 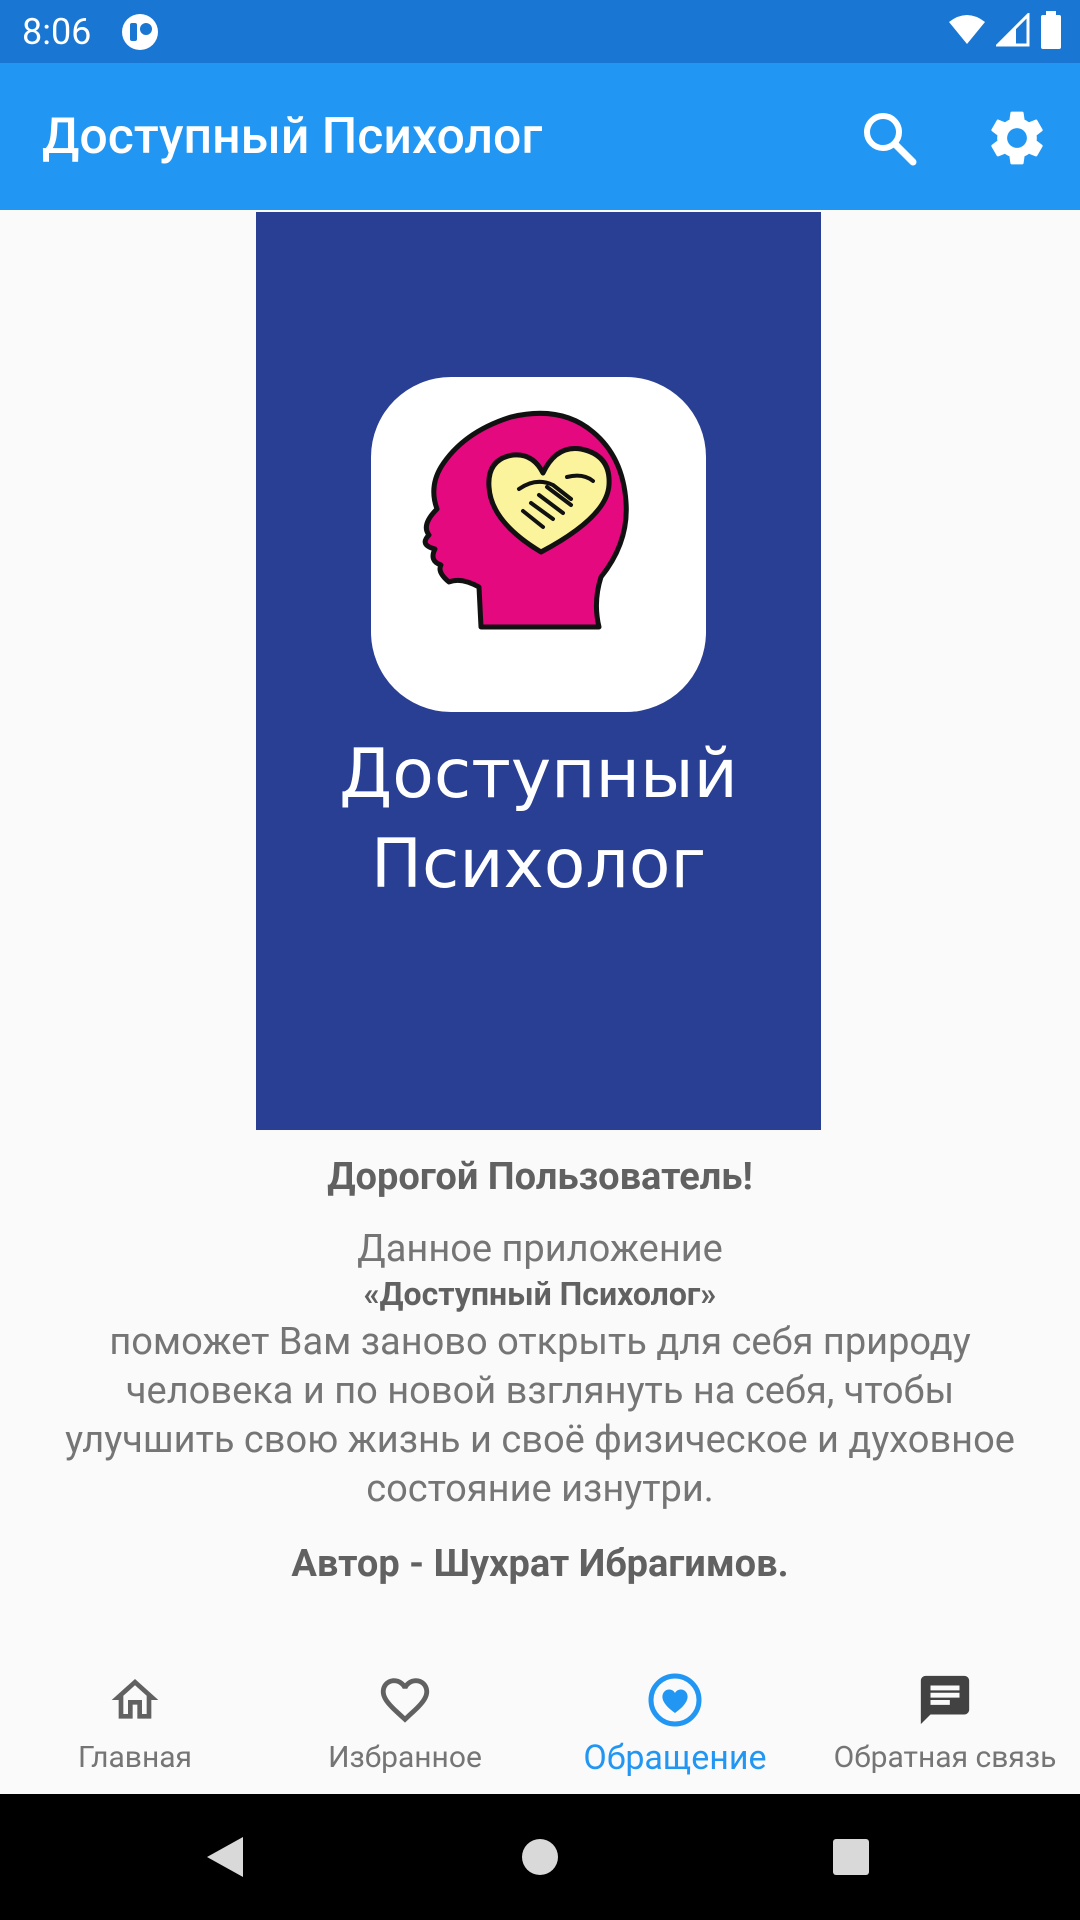 What do you see at coordinates (225, 1857) in the screenshot?
I see `back-icon` at bounding box center [225, 1857].